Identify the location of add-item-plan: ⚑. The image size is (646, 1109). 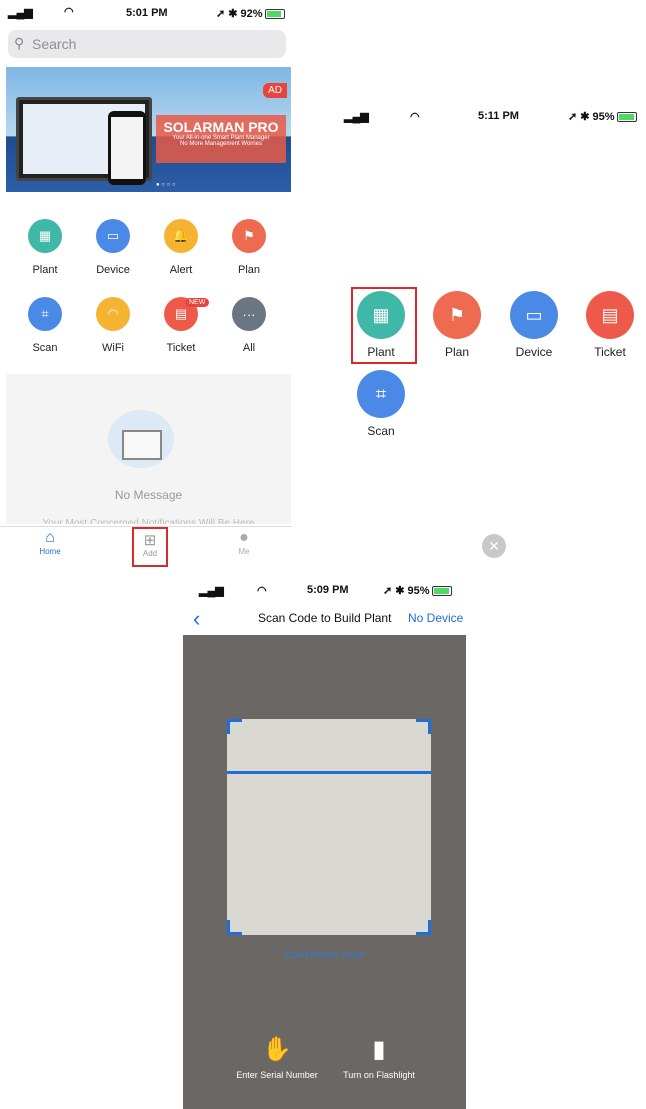
(457, 315).